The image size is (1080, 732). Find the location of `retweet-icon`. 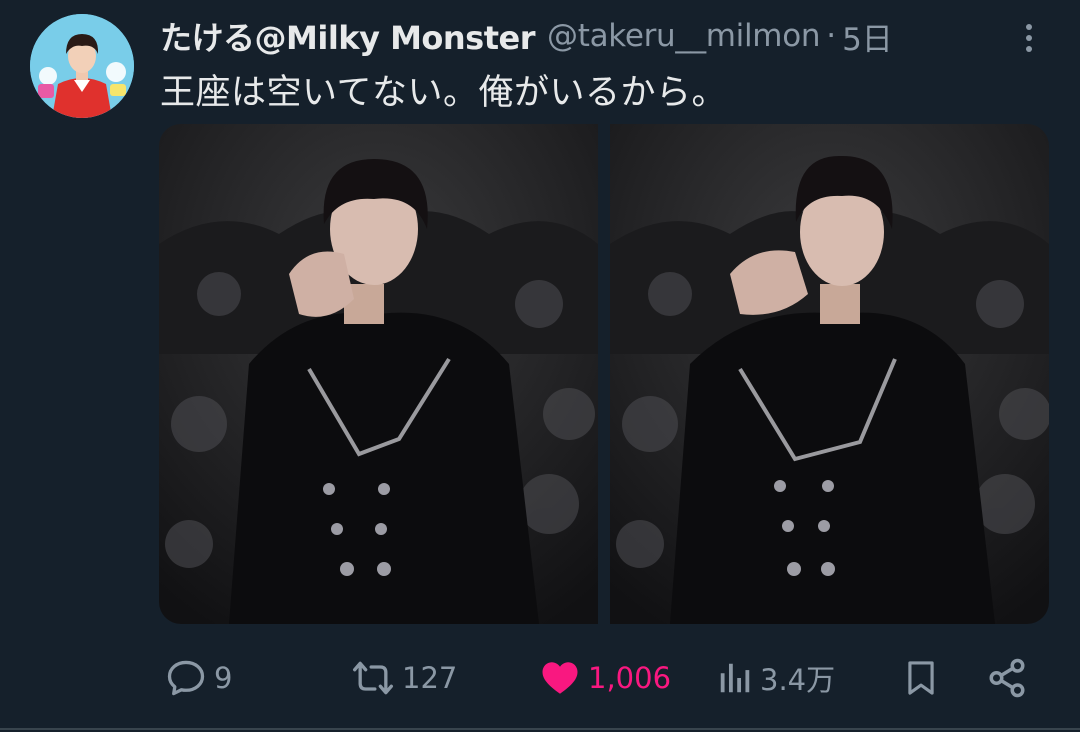

retweet-icon is located at coordinates (373, 678).